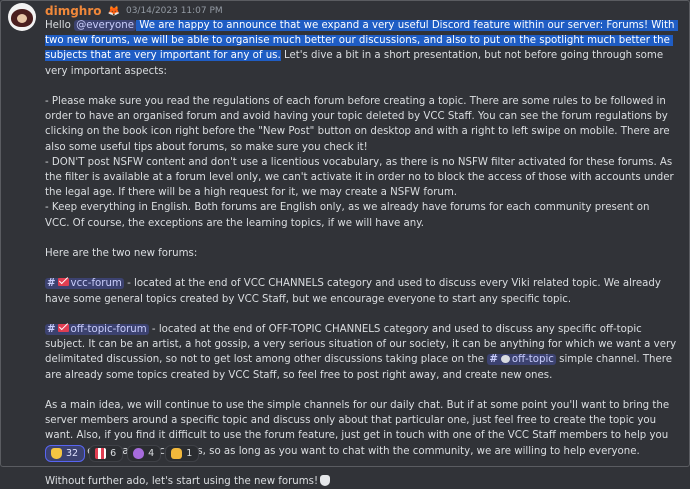 The width and height of the screenshot is (690, 489). Describe the element at coordinates (121, 254) in the screenshot. I see `forums-intro: Here are the two new forums:` at that location.